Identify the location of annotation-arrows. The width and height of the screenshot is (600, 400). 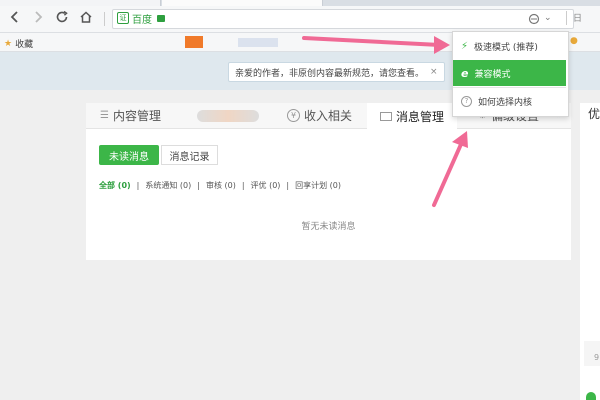
(385, 121).